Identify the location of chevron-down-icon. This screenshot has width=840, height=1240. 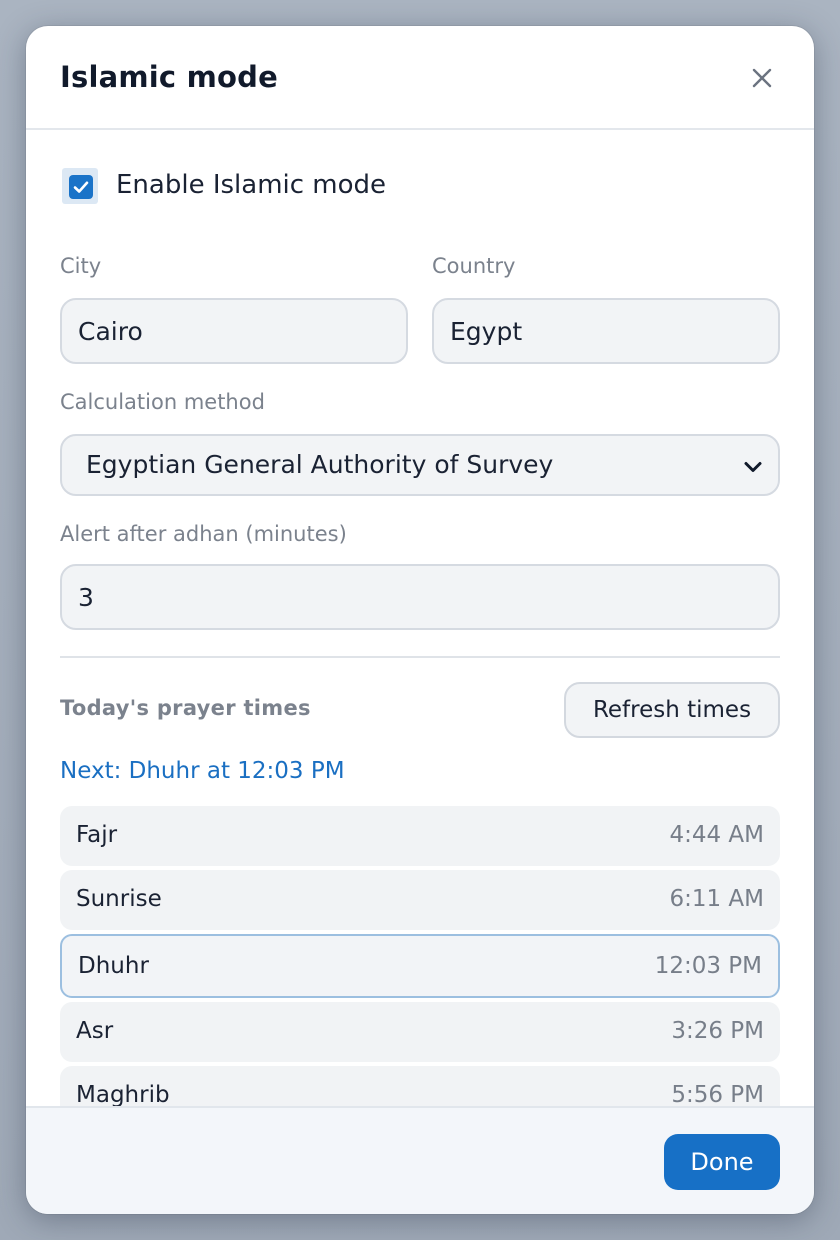
(753, 467).